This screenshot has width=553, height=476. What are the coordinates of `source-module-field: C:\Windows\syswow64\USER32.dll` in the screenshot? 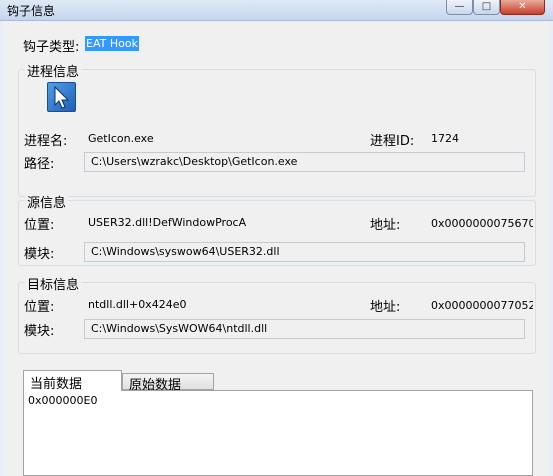 It's located at (304, 252).